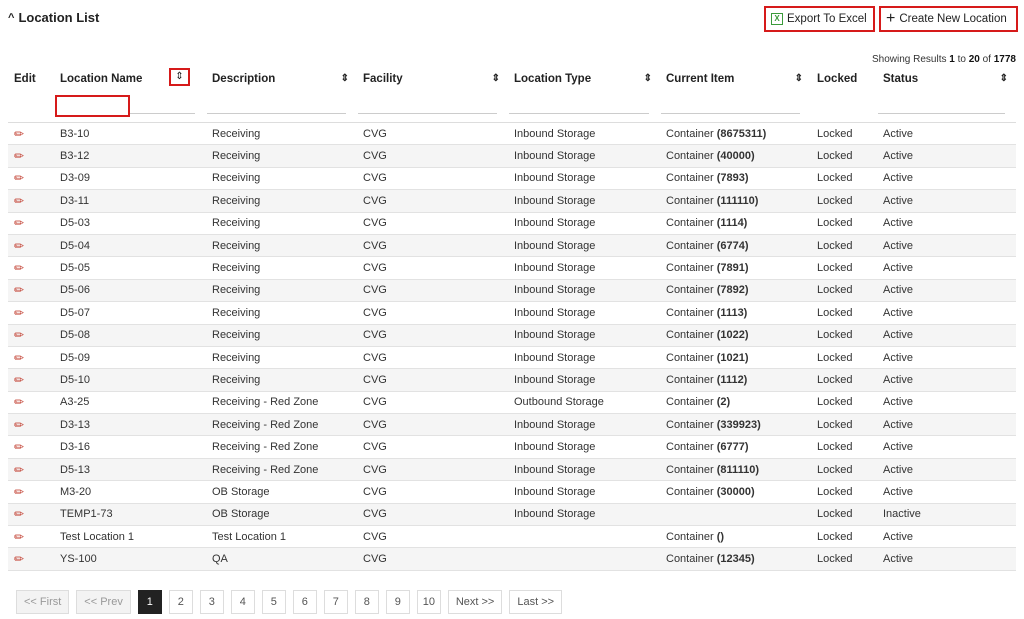 Image resolution: width=1024 pixels, height=619 pixels. Describe the element at coordinates (427, 106) in the screenshot. I see `facility-filter` at that location.